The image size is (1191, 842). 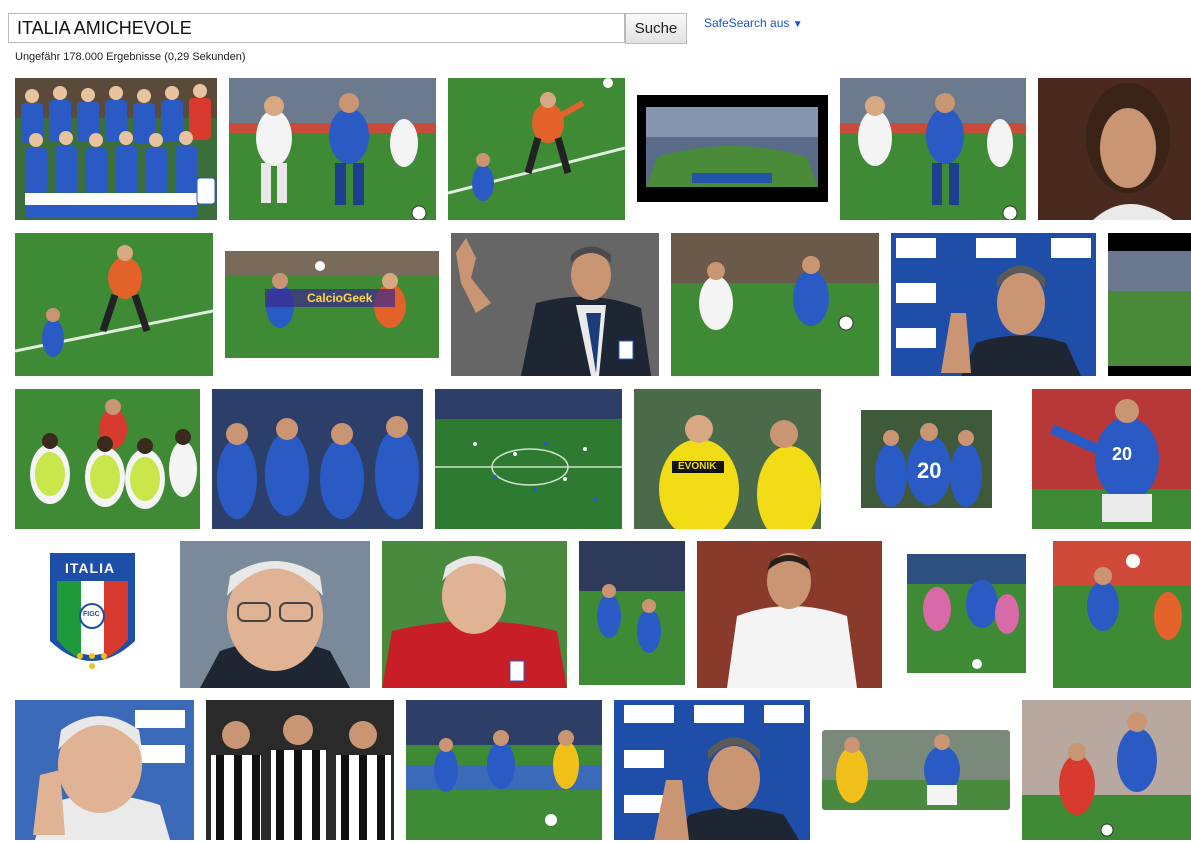 I want to click on search-box, so click(x=316, y=28).